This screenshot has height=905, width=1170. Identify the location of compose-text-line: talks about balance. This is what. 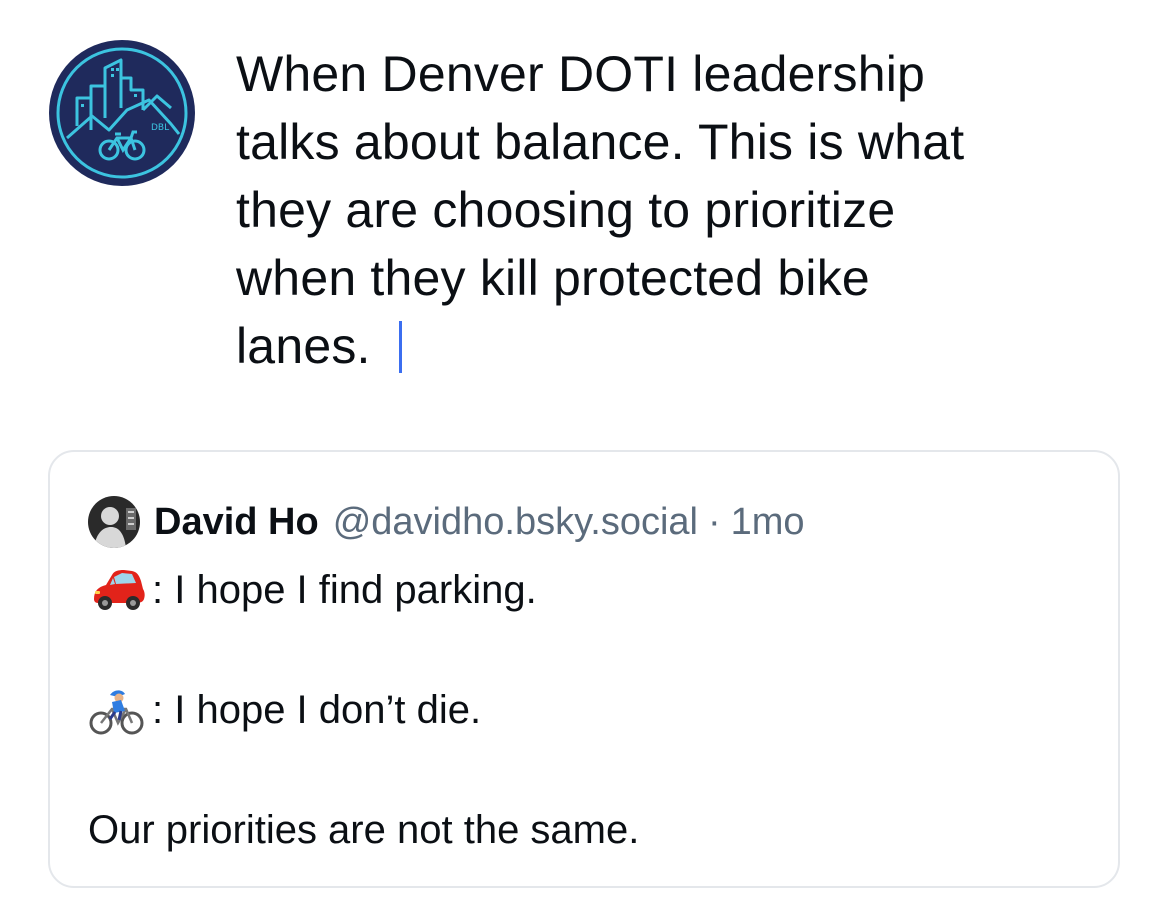
(600, 142).